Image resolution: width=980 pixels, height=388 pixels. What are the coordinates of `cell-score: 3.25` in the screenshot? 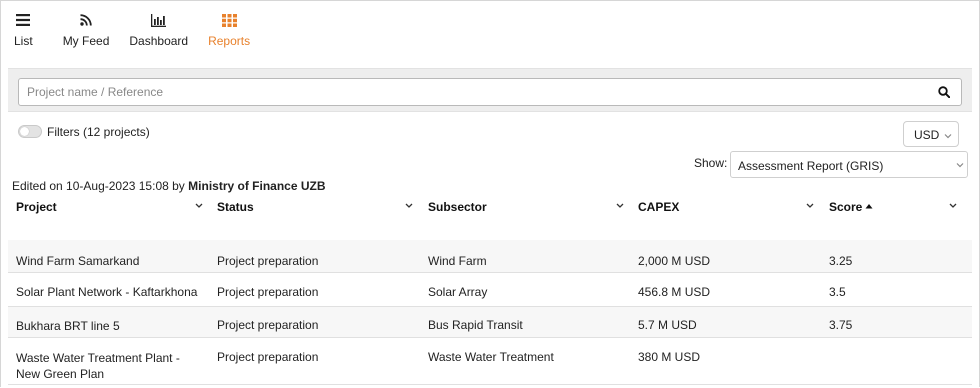 It's located at (841, 261).